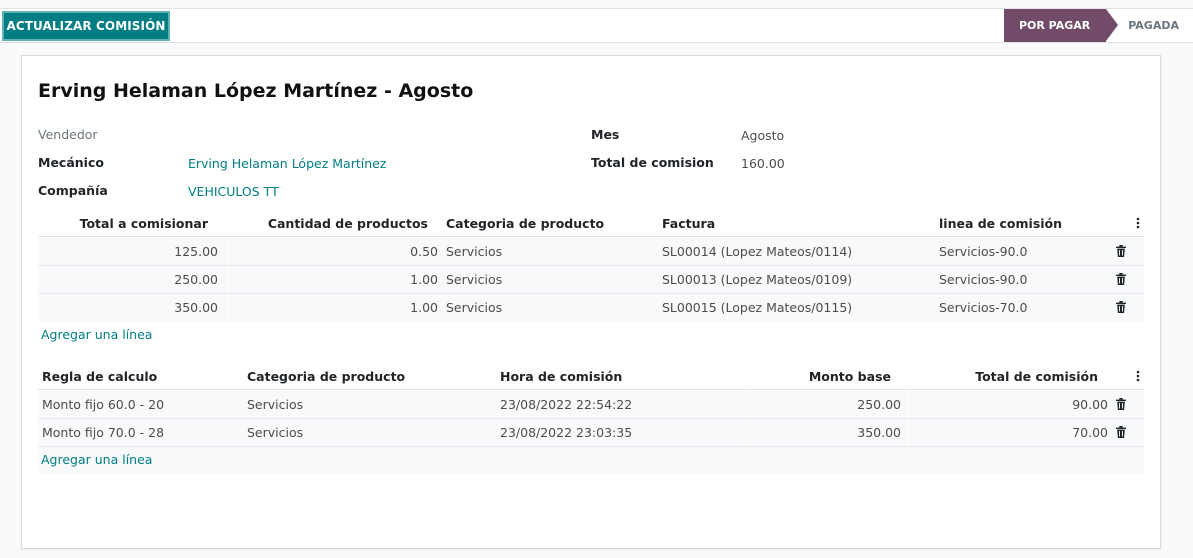 This screenshot has width=1193, height=558. What do you see at coordinates (605, 134) in the screenshot?
I see `mes-label: Mes` at bounding box center [605, 134].